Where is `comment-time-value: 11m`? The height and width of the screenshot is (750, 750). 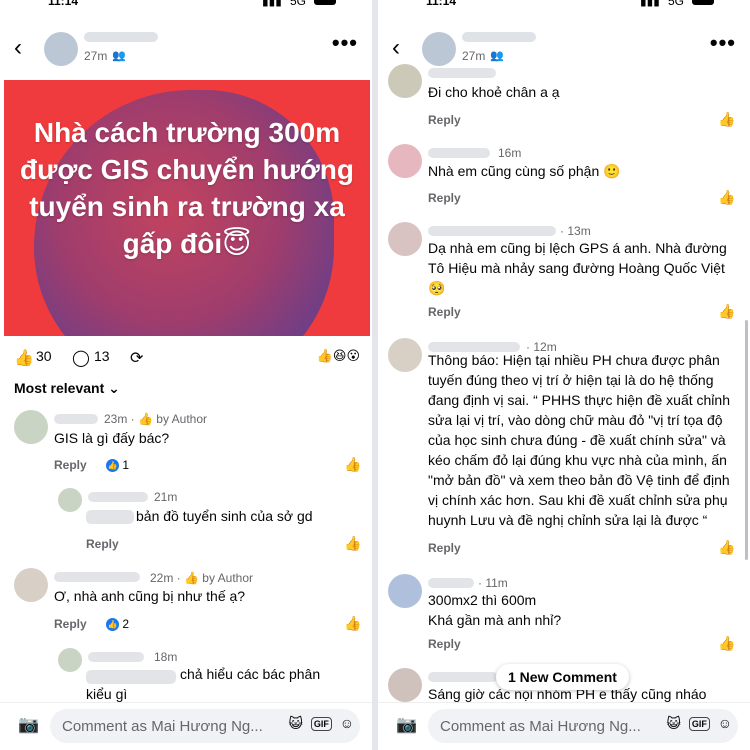 comment-time-value: 11m is located at coordinates (496, 583).